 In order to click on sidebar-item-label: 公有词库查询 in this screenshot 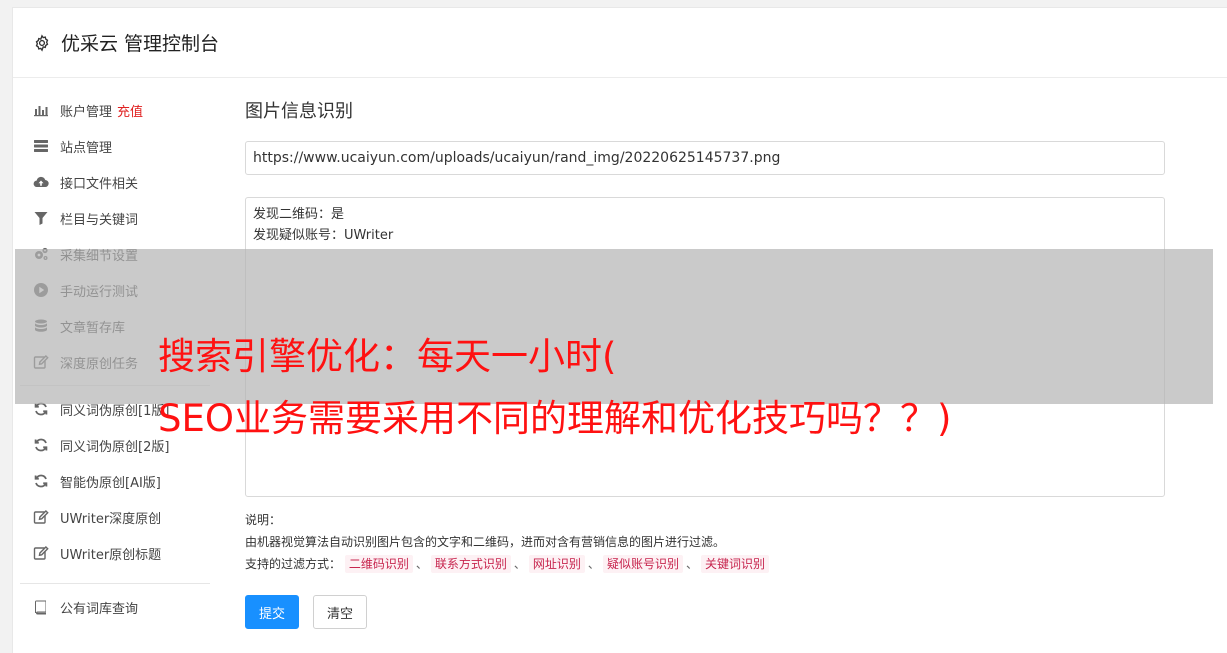, I will do `click(99, 609)`.